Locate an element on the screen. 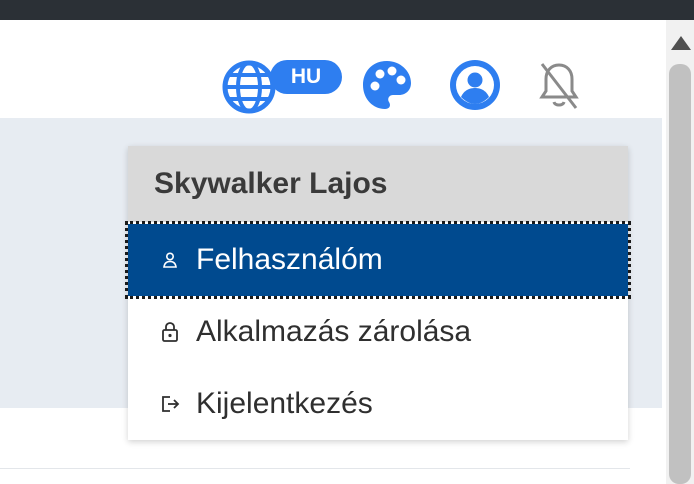 This screenshot has height=484, width=694. language-badge: HU is located at coordinates (306, 77).